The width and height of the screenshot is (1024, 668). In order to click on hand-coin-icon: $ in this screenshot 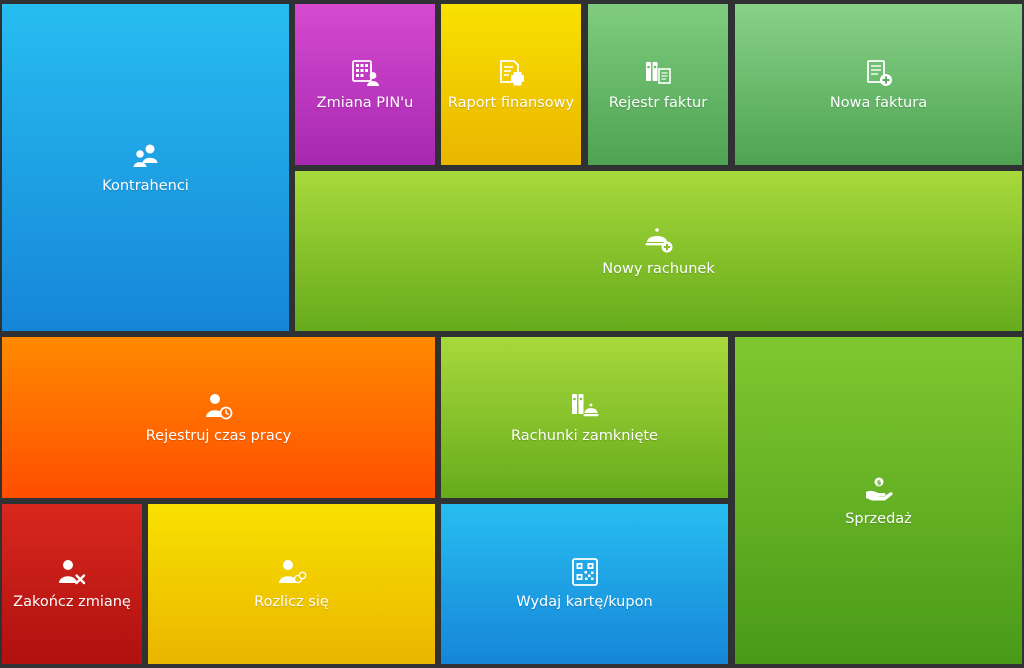, I will do `click(879, 489)`.